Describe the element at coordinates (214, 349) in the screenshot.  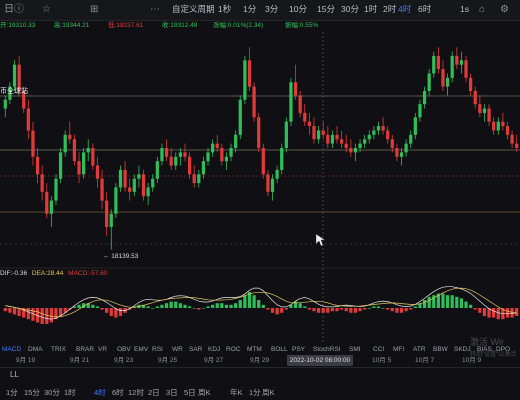
I see `indicator-tab-kdj: KDJ` at that location.